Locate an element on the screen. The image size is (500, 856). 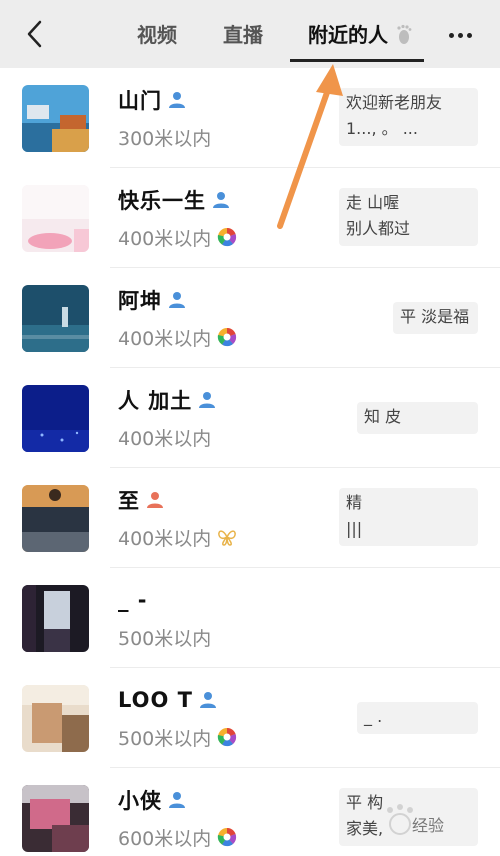
top-navigation-bar: 视频 直播 附近的人 is located at coordinates (250, 34).